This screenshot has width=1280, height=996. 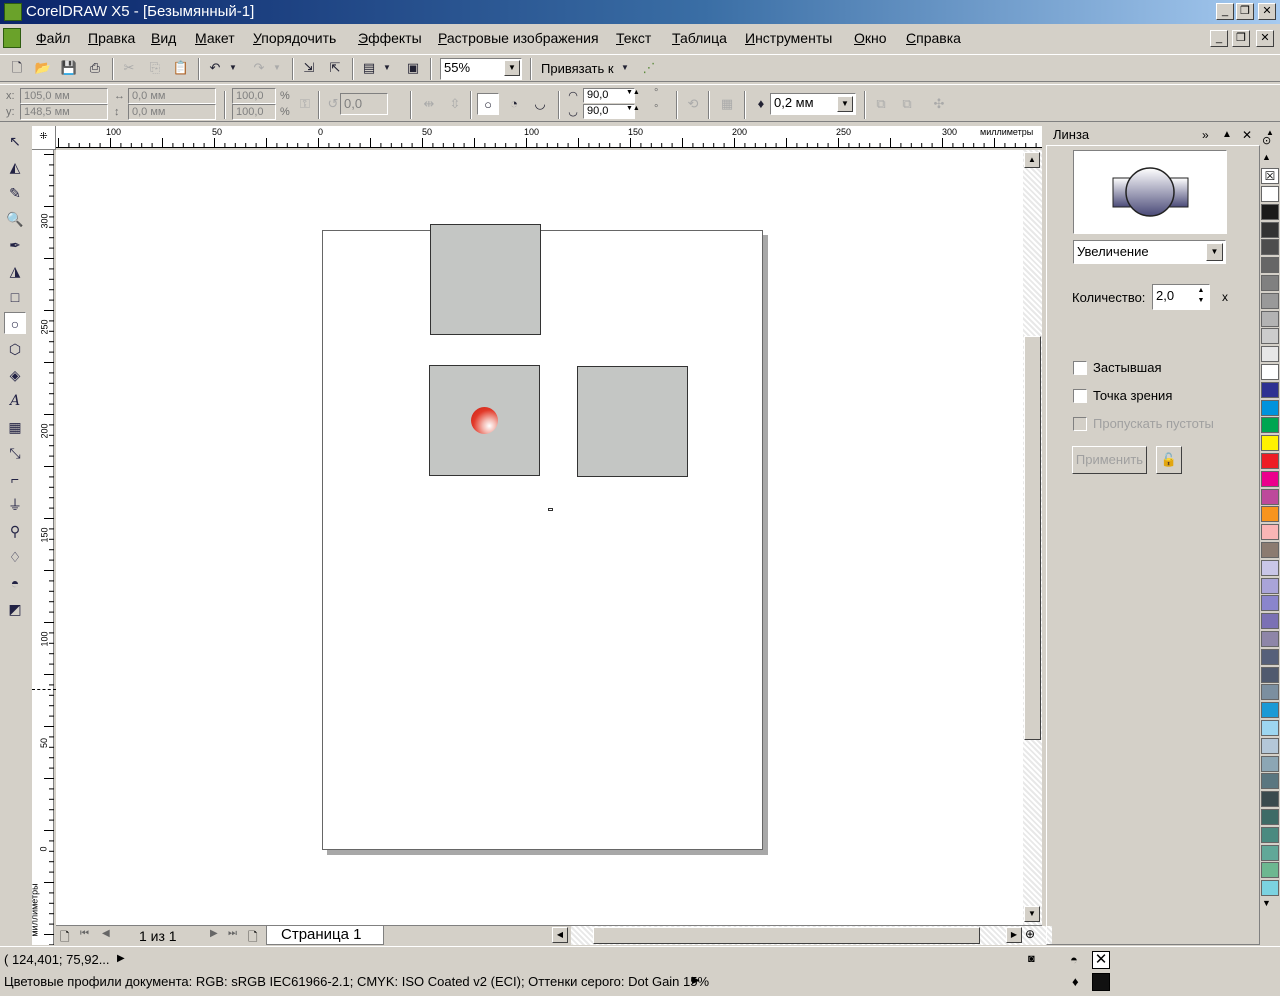 I want to click on wrap-text-icon: ▦, so click(x=727, y=104).